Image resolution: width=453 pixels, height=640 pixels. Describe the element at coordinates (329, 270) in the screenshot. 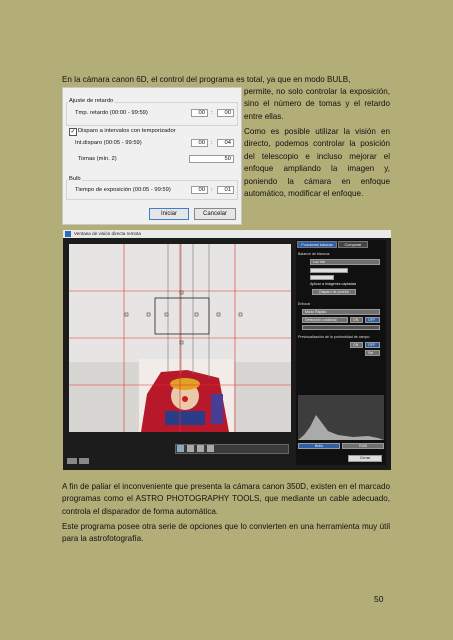

I see `wb-shift-slider` at that location.